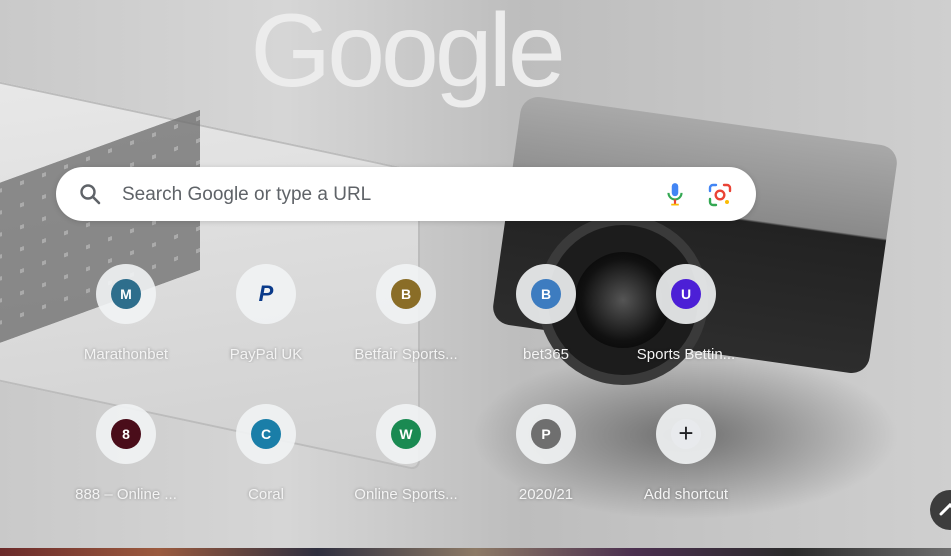 The height and width of the screenshot is (556, 951). I want to click on google-lens-icon, so click(720, 195).